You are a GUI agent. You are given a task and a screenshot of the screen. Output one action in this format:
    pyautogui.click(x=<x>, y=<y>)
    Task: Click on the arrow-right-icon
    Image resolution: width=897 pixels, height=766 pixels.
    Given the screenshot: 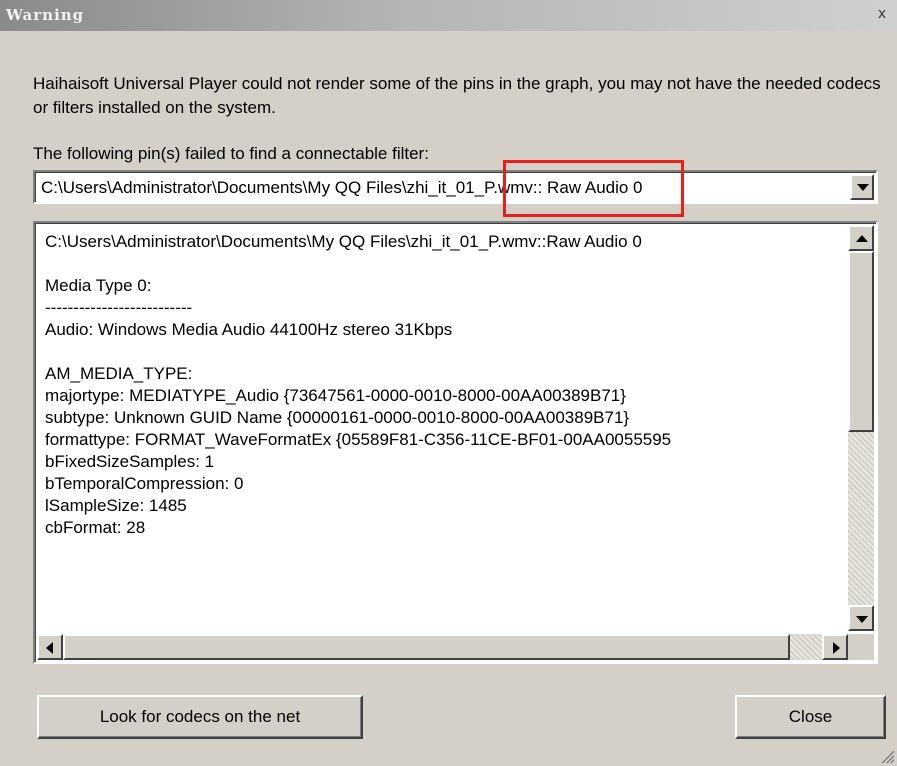 What is the action you would take?
    pyautogui.click(x=836, y=648)
    